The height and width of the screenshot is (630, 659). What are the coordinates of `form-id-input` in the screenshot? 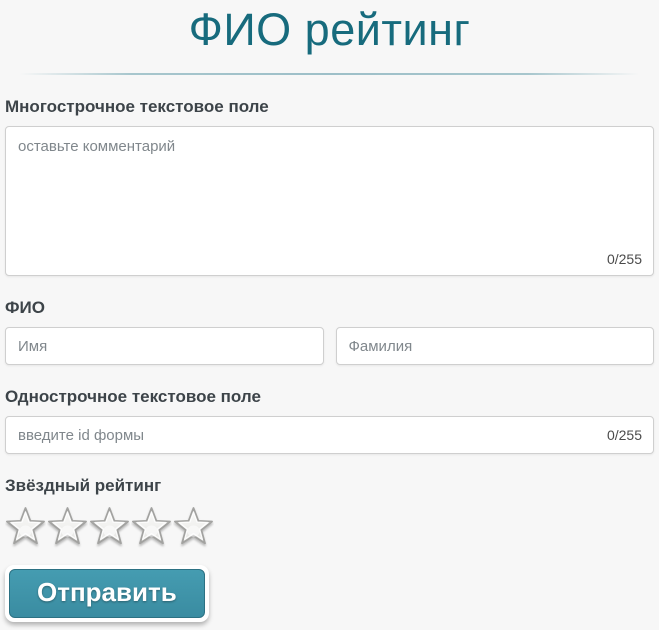 It's located at (329, 435).